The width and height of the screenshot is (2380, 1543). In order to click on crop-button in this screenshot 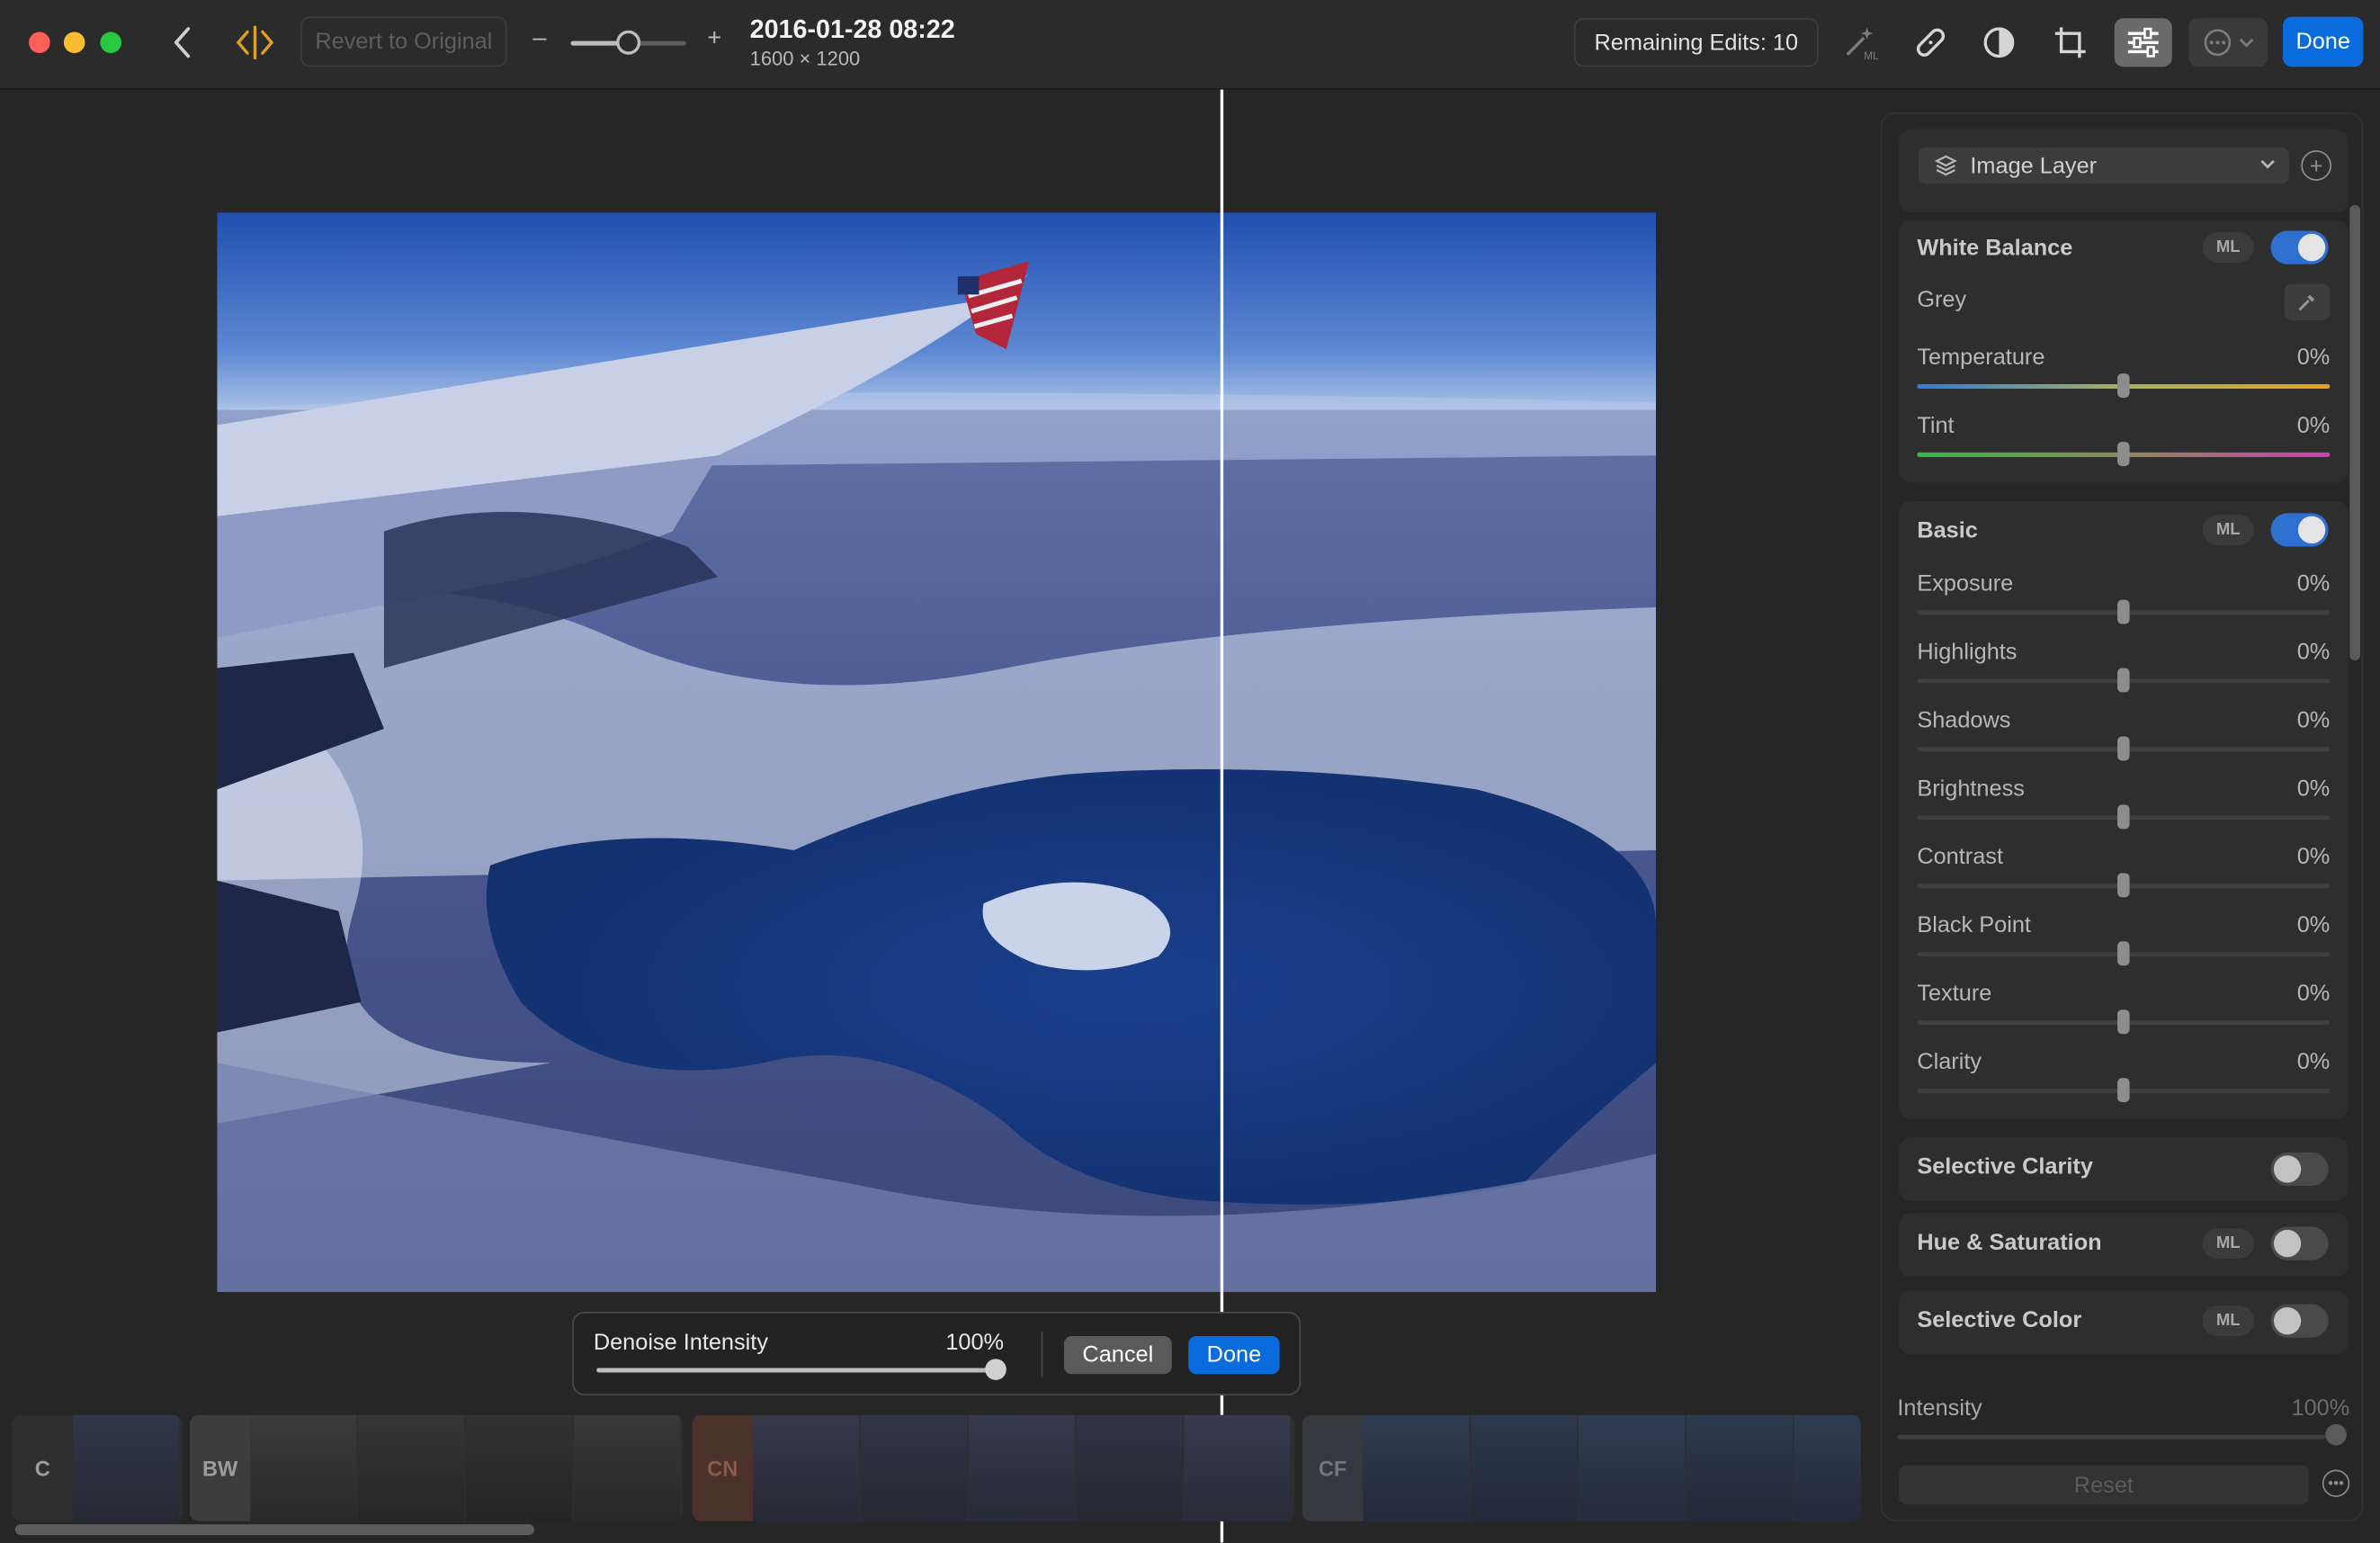, I will do `click(2070, 42)`.